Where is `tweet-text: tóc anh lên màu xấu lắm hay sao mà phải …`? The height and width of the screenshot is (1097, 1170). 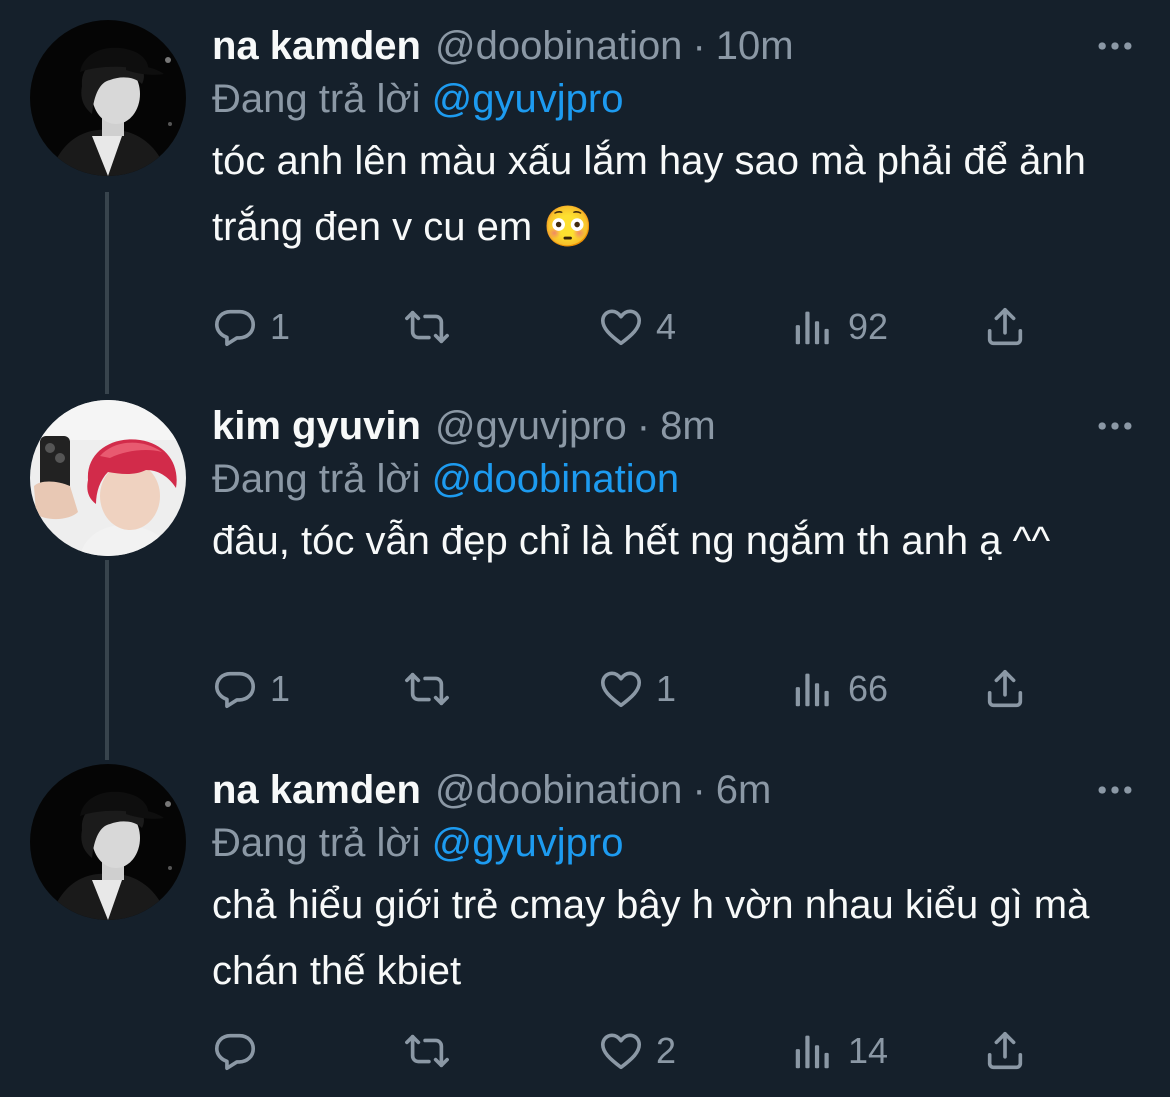 tweet-text: tóc anh lên màu xấu lắm hay sao mà phải … is located at coordinates (649, 194).